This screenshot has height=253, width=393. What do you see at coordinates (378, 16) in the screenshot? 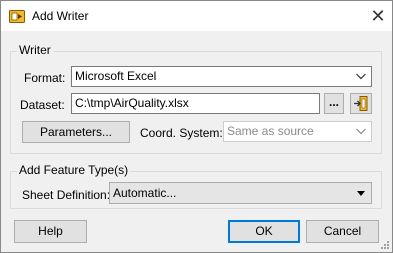
I see `close-icon: ✕` at bounding box center [378, 16].